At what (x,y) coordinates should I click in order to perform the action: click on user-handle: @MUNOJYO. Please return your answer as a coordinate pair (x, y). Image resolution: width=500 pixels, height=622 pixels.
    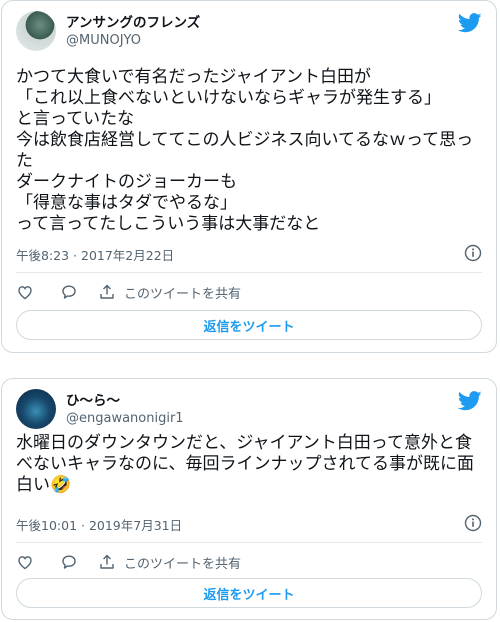
    Looking at the image, I should click on (133, 41).